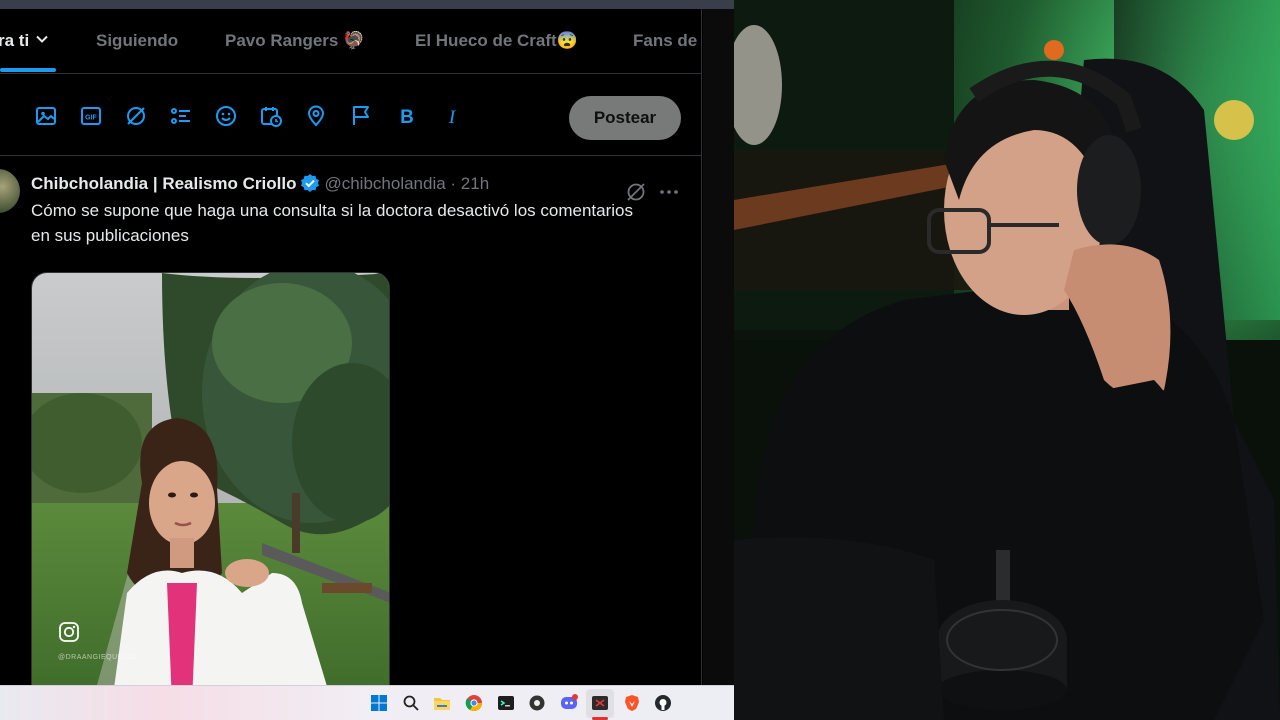 The width and height of the screenshot is (1280, 720). What do you see at coordinates (282, 40) in the screenshot?
I see `tab-label: Pavo Rangers` at bounding box center [282, 40].